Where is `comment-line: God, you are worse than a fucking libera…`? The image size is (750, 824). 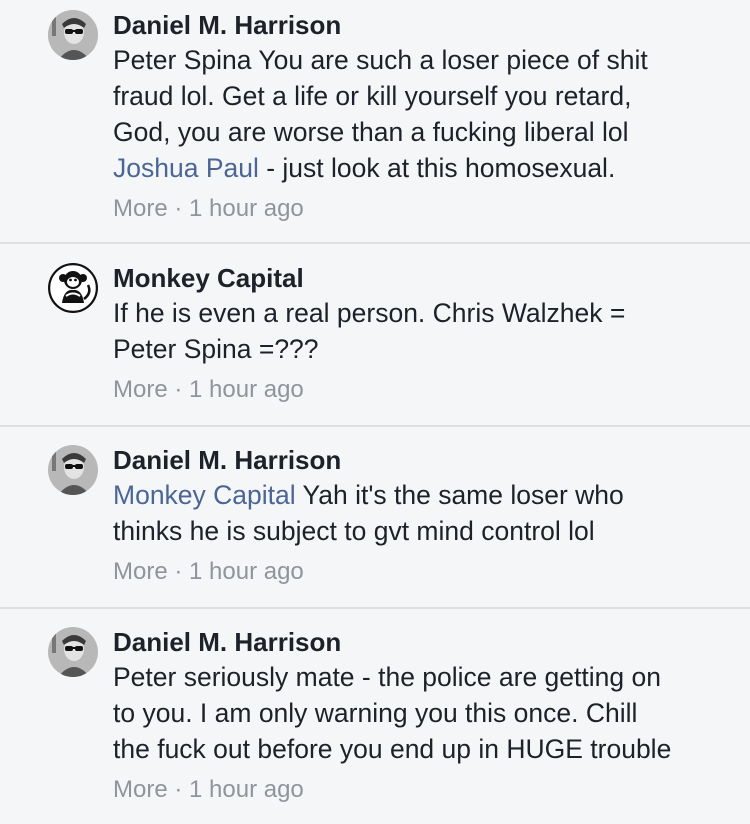 comment-line: God, you are worse than a fucking libera… is located at coordinates (423, 132).